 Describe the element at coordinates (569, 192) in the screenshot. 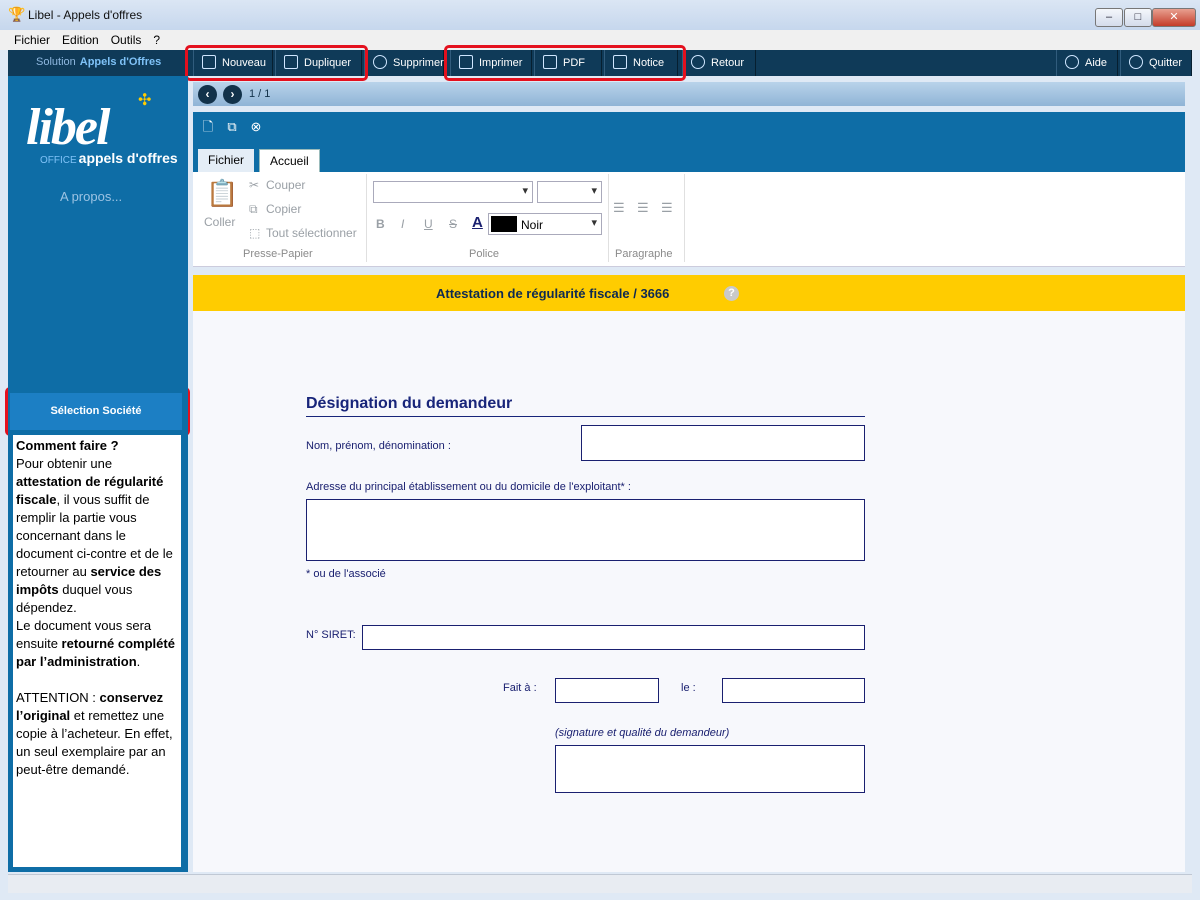

I see `font-size-select` at that location.